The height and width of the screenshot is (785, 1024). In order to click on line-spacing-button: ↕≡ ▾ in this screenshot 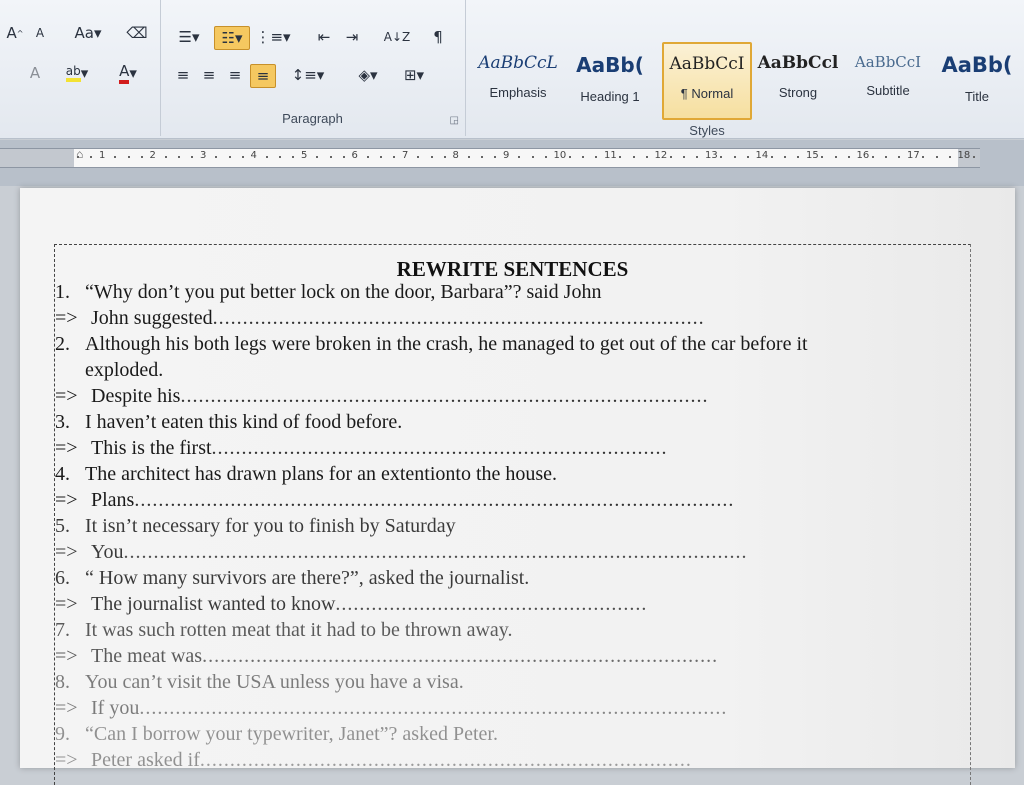, I will do `click(308, 75)`.